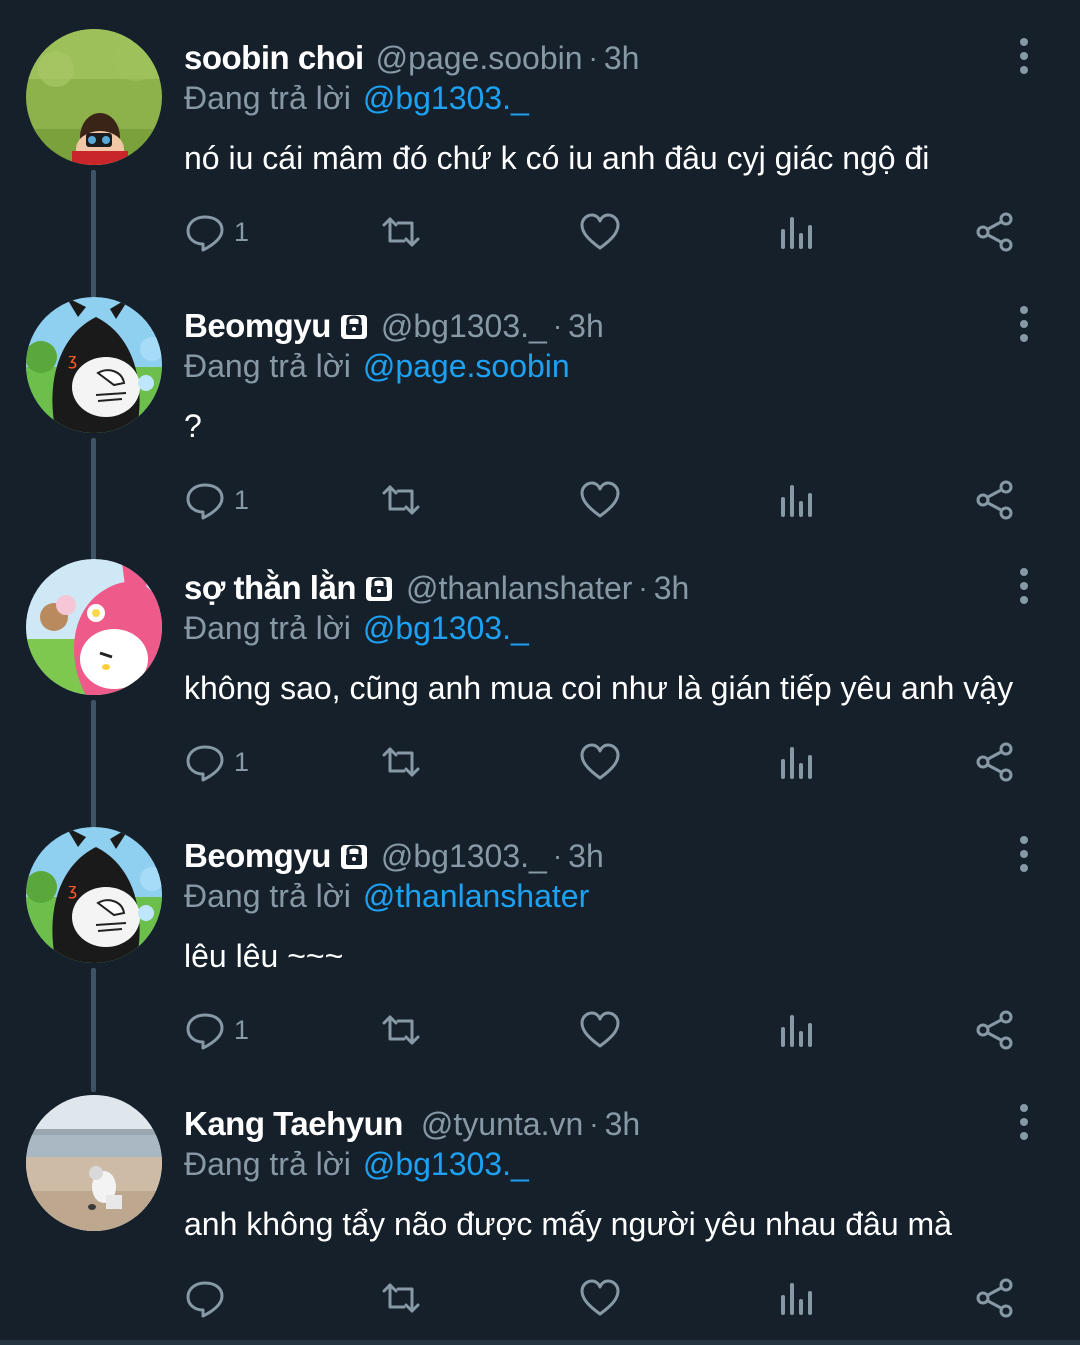 This screenshot has width=1080, height=1345. I want to click on replying-to: Đang trả lời @thanlanshater, so click(386, 896).